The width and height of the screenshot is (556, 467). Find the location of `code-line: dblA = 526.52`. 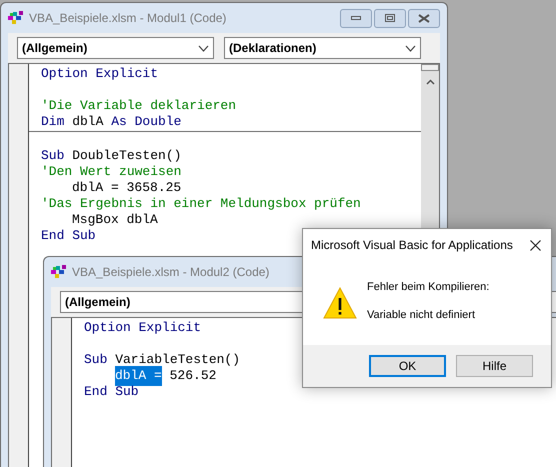

code-line: dblA = 526.52 is located at coordinates (144, 376).